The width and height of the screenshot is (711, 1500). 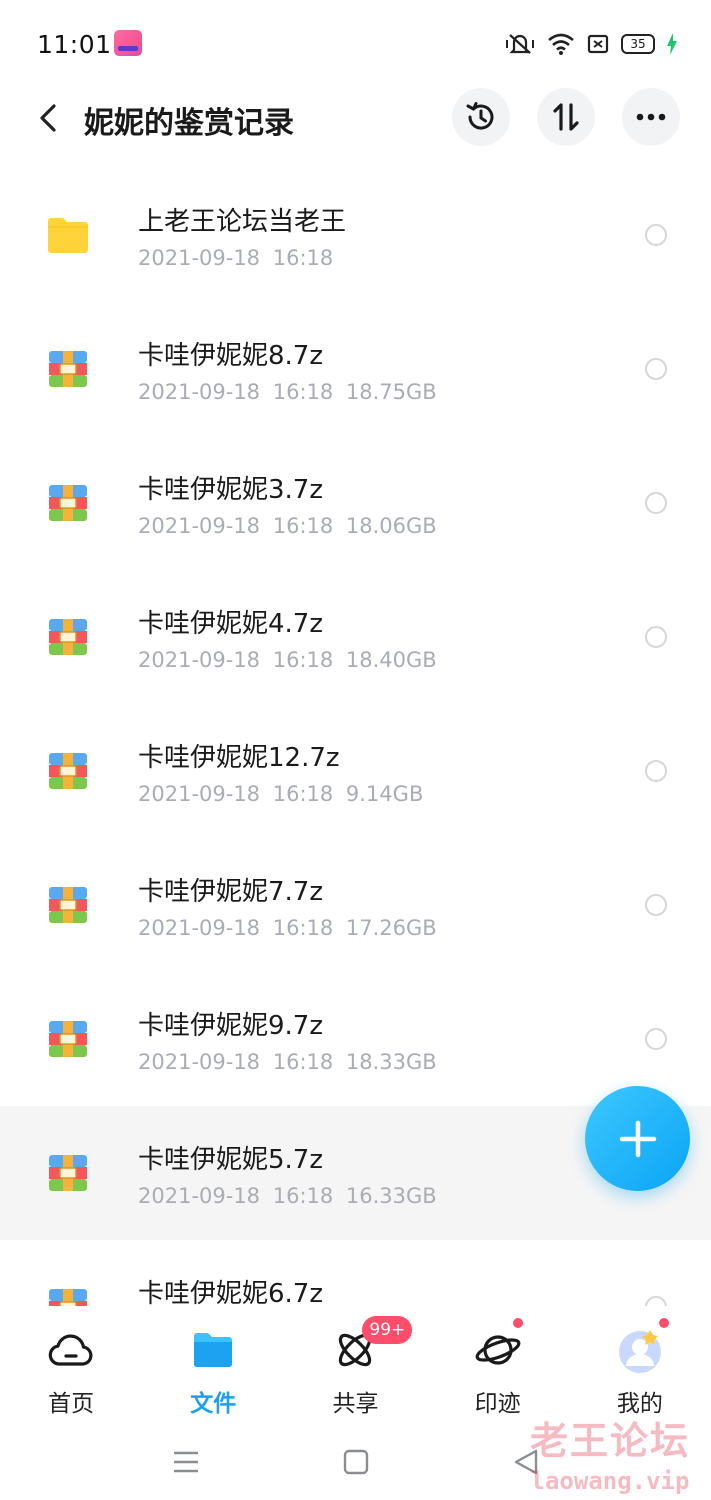 I want to click on nav-label: 文件, so click(x=213, y=1404).